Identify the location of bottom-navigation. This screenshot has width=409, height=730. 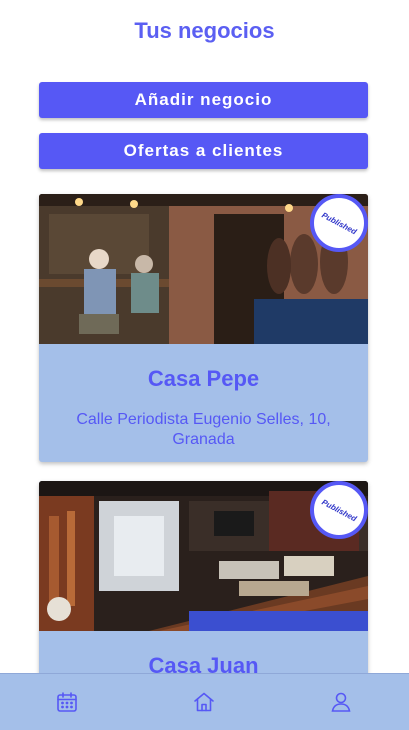
(204, 701).